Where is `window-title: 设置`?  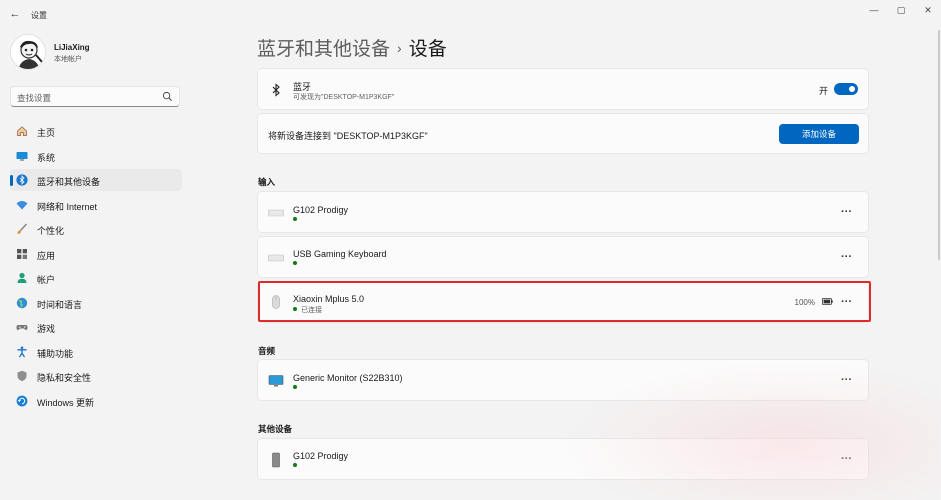
window-title: 设置 is located at coordinates (39, 15).